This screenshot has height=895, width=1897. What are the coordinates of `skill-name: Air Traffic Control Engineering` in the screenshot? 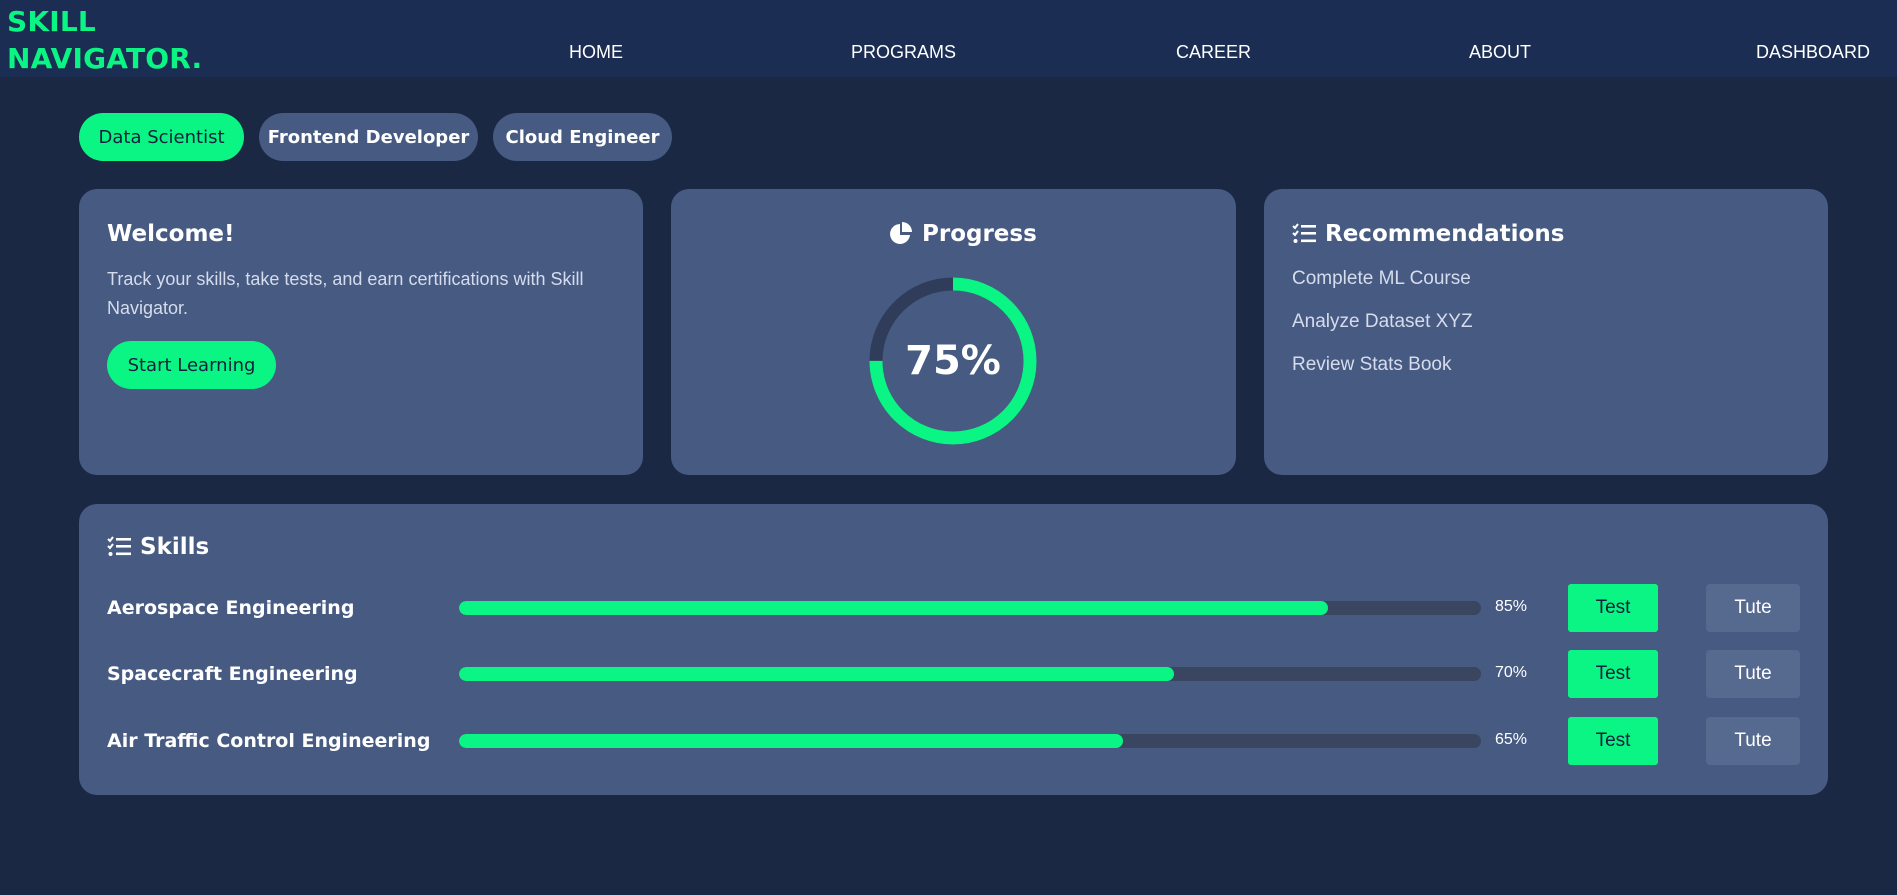 It's located at (269, 741).